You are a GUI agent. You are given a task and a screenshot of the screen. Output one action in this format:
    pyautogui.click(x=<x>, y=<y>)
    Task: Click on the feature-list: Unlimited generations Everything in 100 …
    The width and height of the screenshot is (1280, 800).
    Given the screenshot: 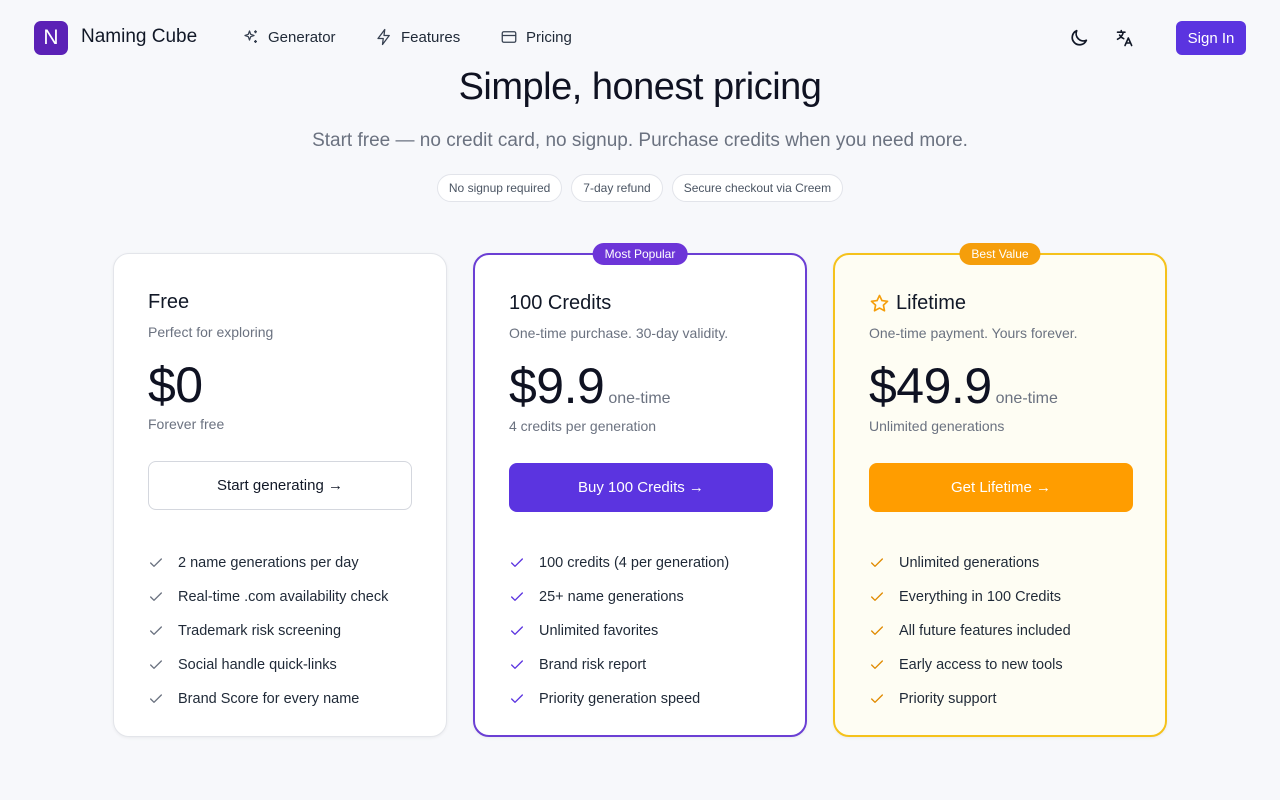 What is the action you would take?
    pyautogui.click(x=970, y=631)
    